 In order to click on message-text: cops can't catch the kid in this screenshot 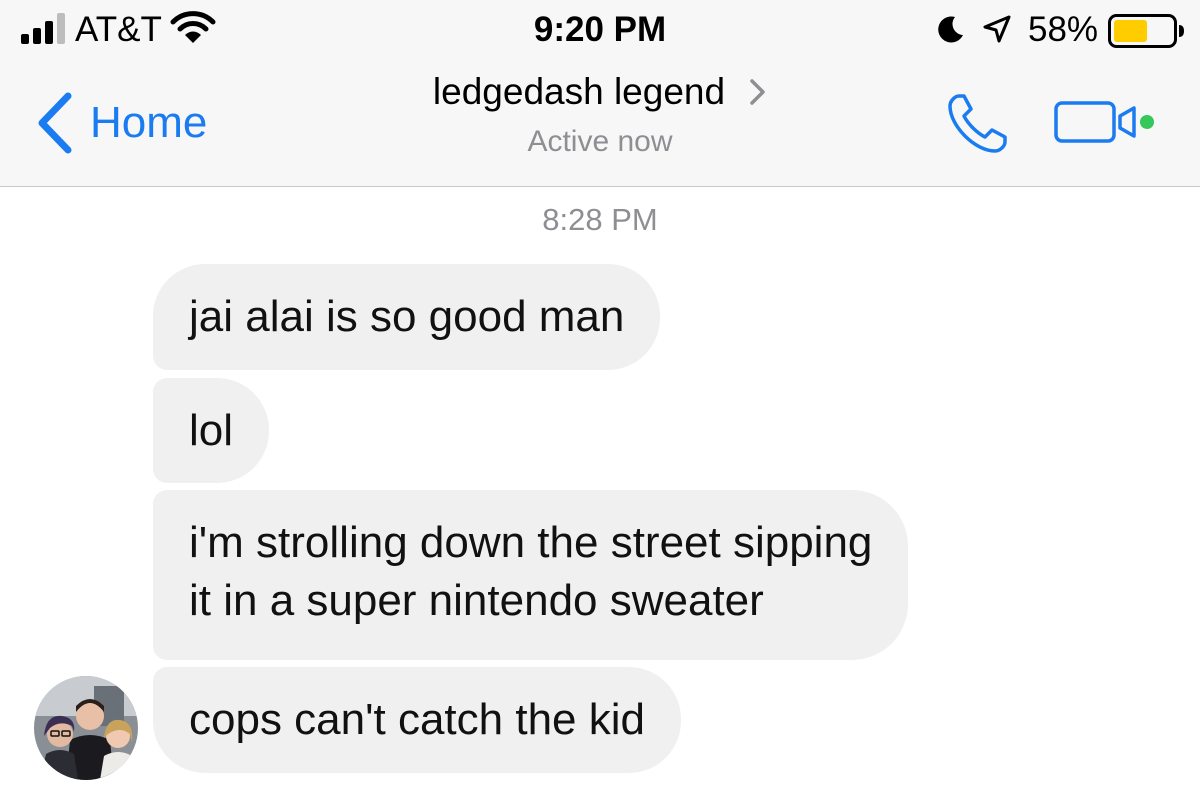, I will do `click(417, 719)`.